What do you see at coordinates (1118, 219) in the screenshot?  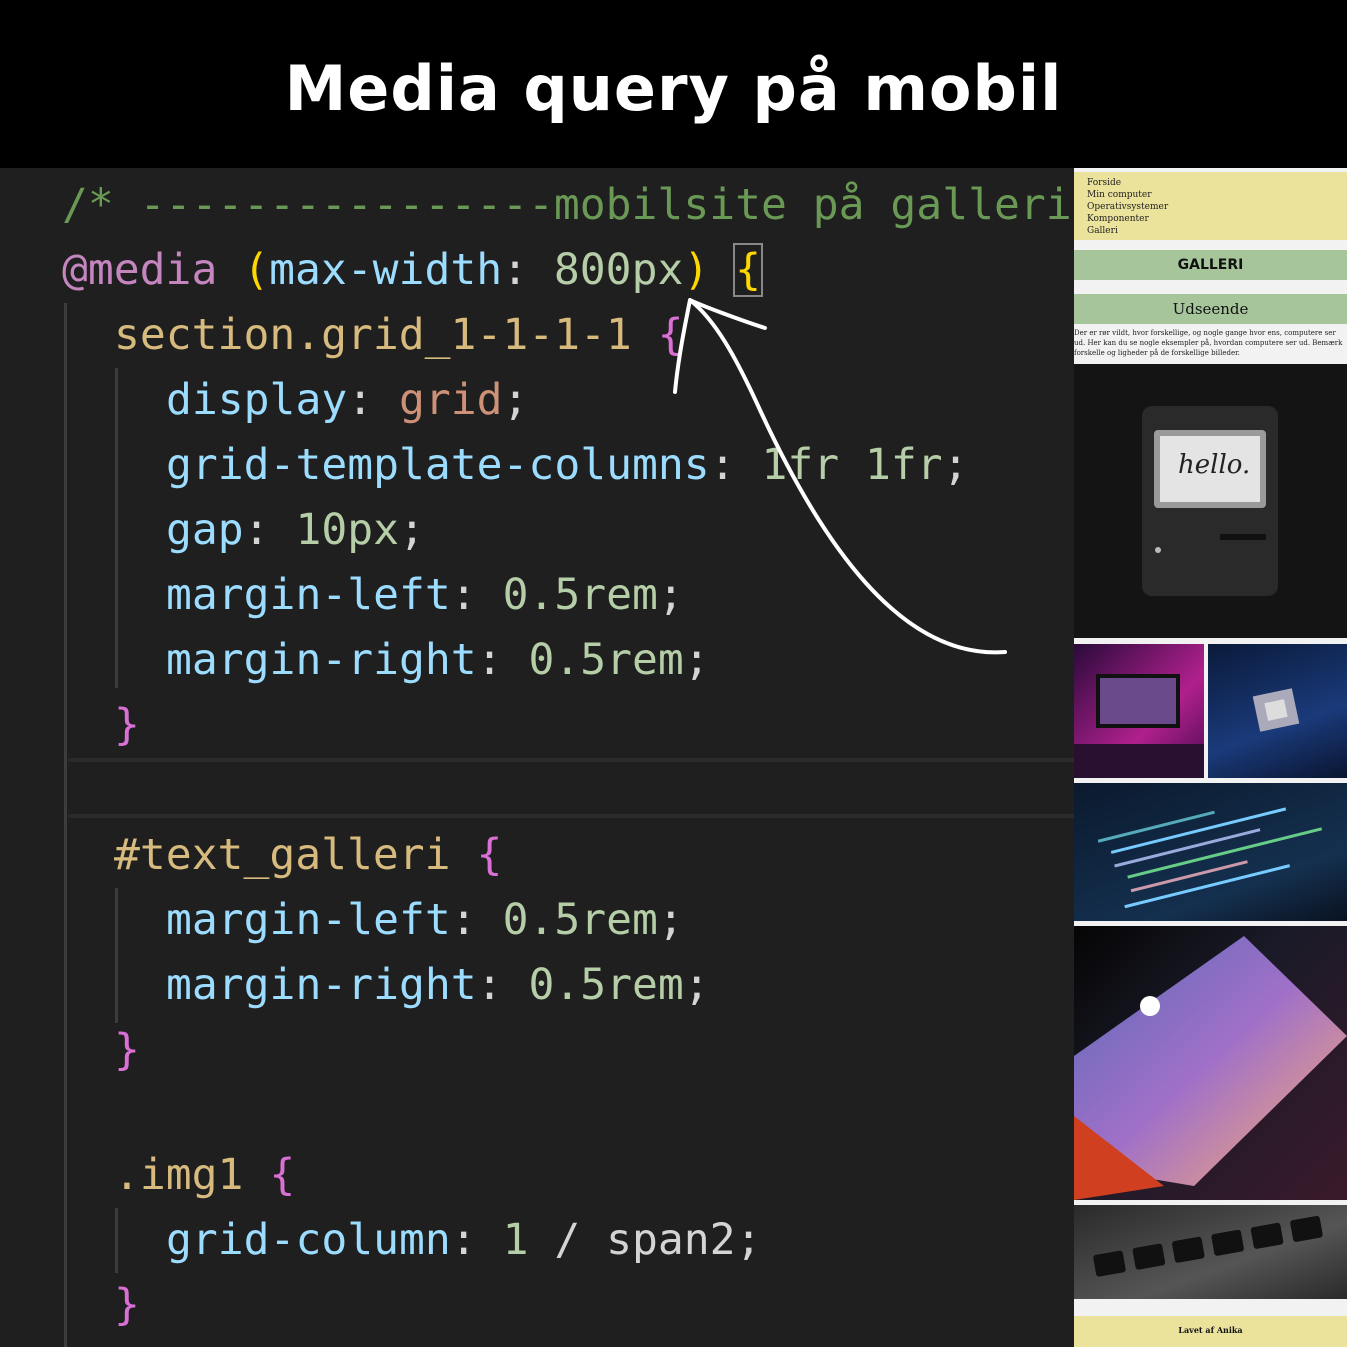 I see `nav-item-komponenter: Komponenter` at bounding box center [1118, 219].